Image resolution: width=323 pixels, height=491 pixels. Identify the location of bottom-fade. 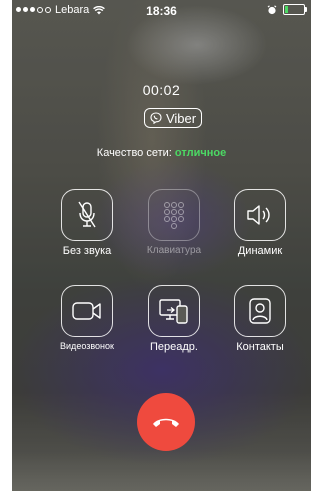
(161, 471).